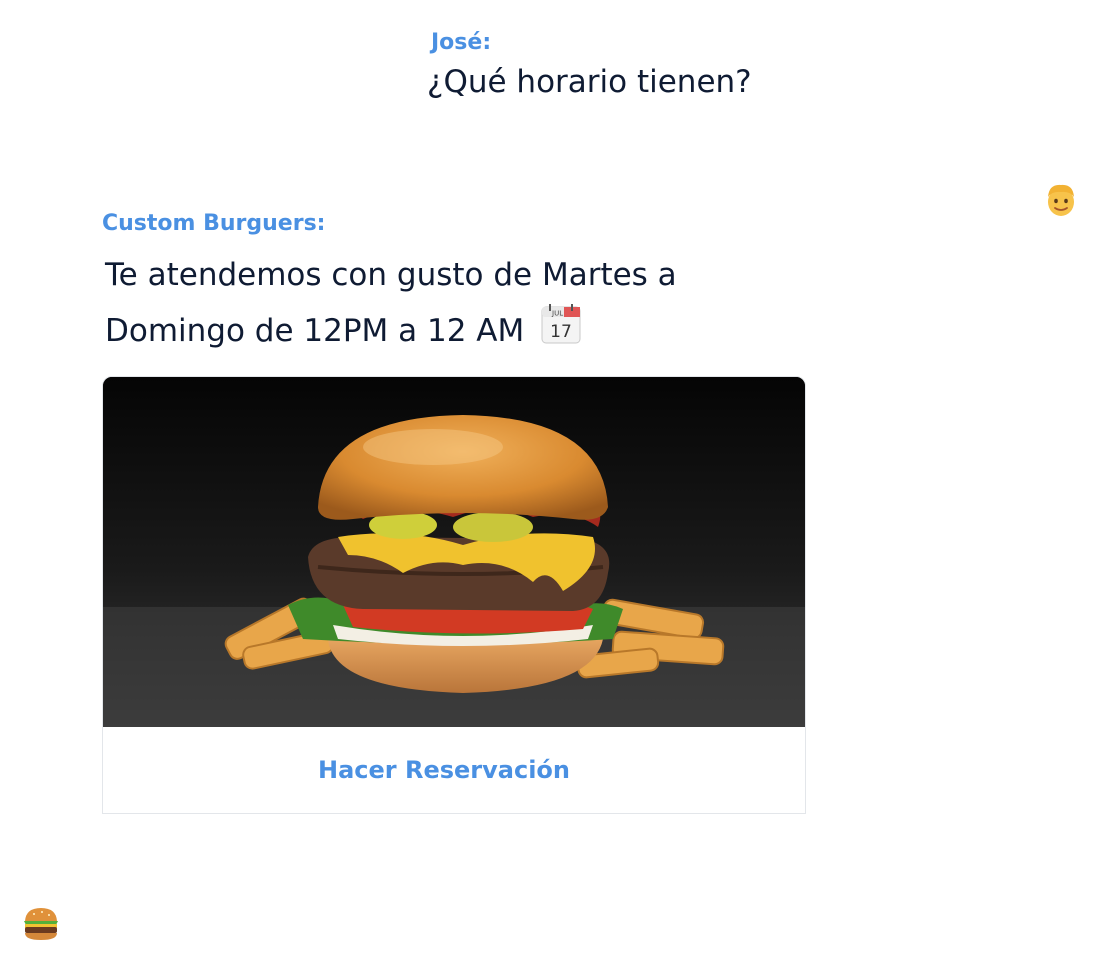 The width and height of the screenshot is (1104, 964). Describe the element at coordinates (41, 924) in the screenshot. I see `hamburger-icon` at that location.